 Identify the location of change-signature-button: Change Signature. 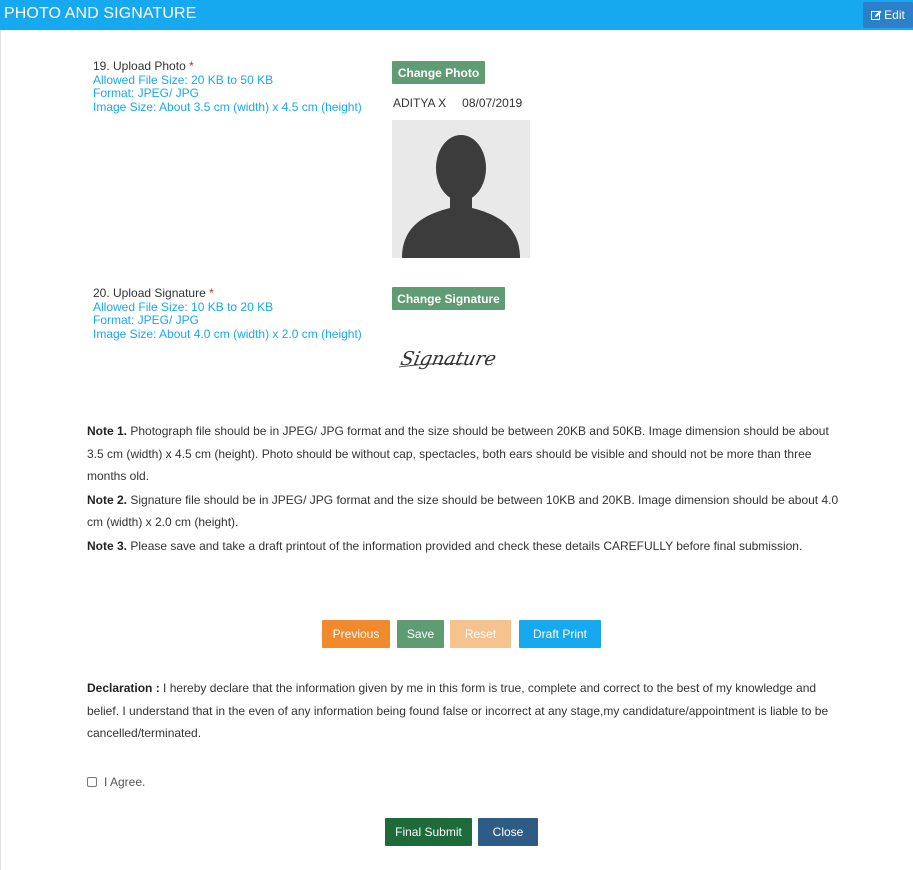
(448, 298).